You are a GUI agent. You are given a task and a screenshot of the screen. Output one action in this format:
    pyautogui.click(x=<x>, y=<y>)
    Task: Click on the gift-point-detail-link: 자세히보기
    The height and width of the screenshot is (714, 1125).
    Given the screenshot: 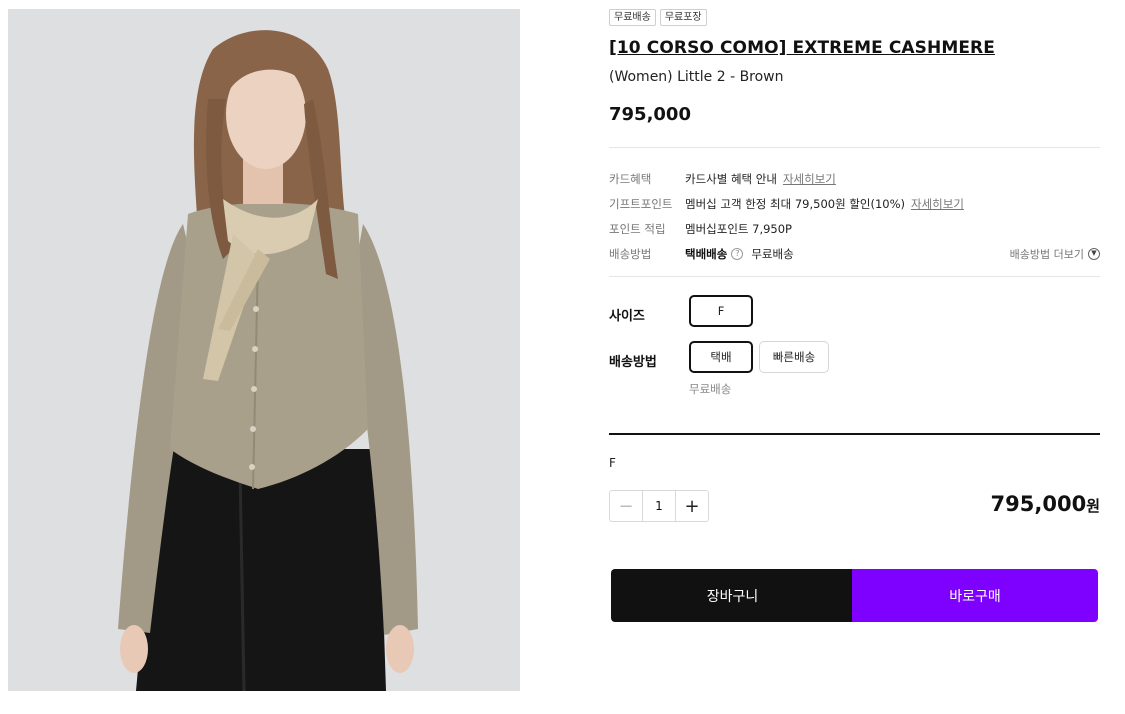 What is the action you would take?
    pyautogui.click(x=937, y=204)
    